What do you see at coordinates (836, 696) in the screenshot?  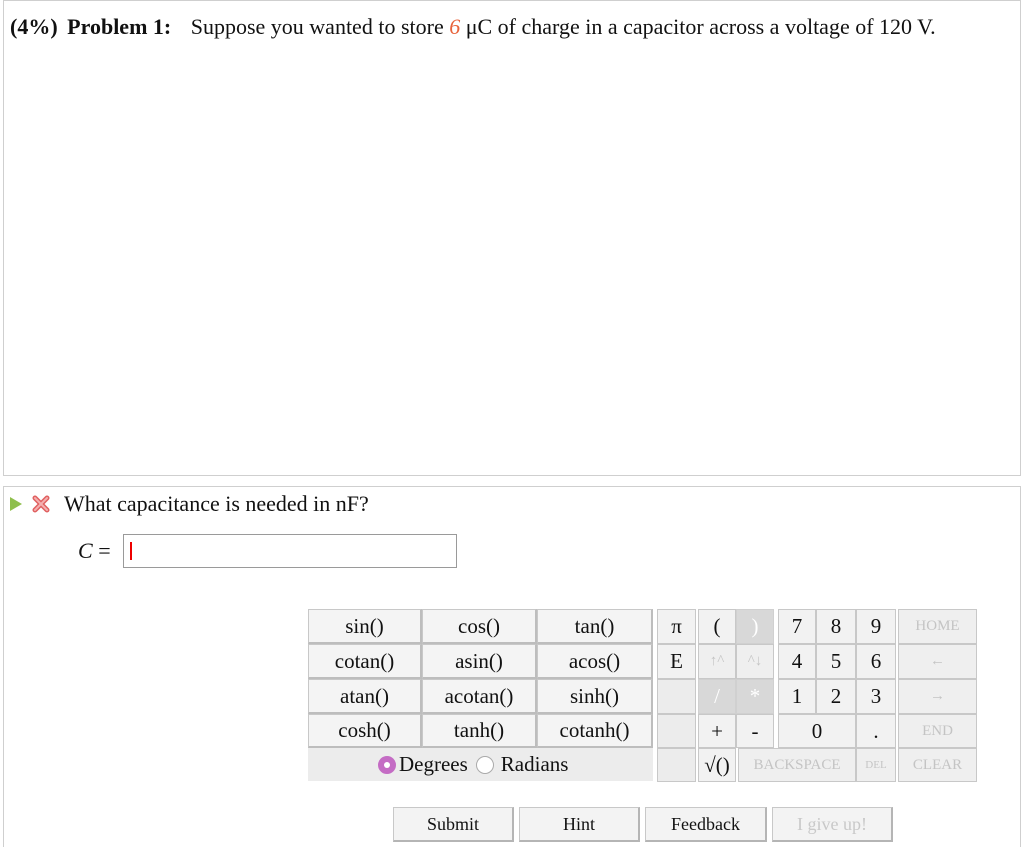 I see `key-2: 2` at bounding box center [836, 696].